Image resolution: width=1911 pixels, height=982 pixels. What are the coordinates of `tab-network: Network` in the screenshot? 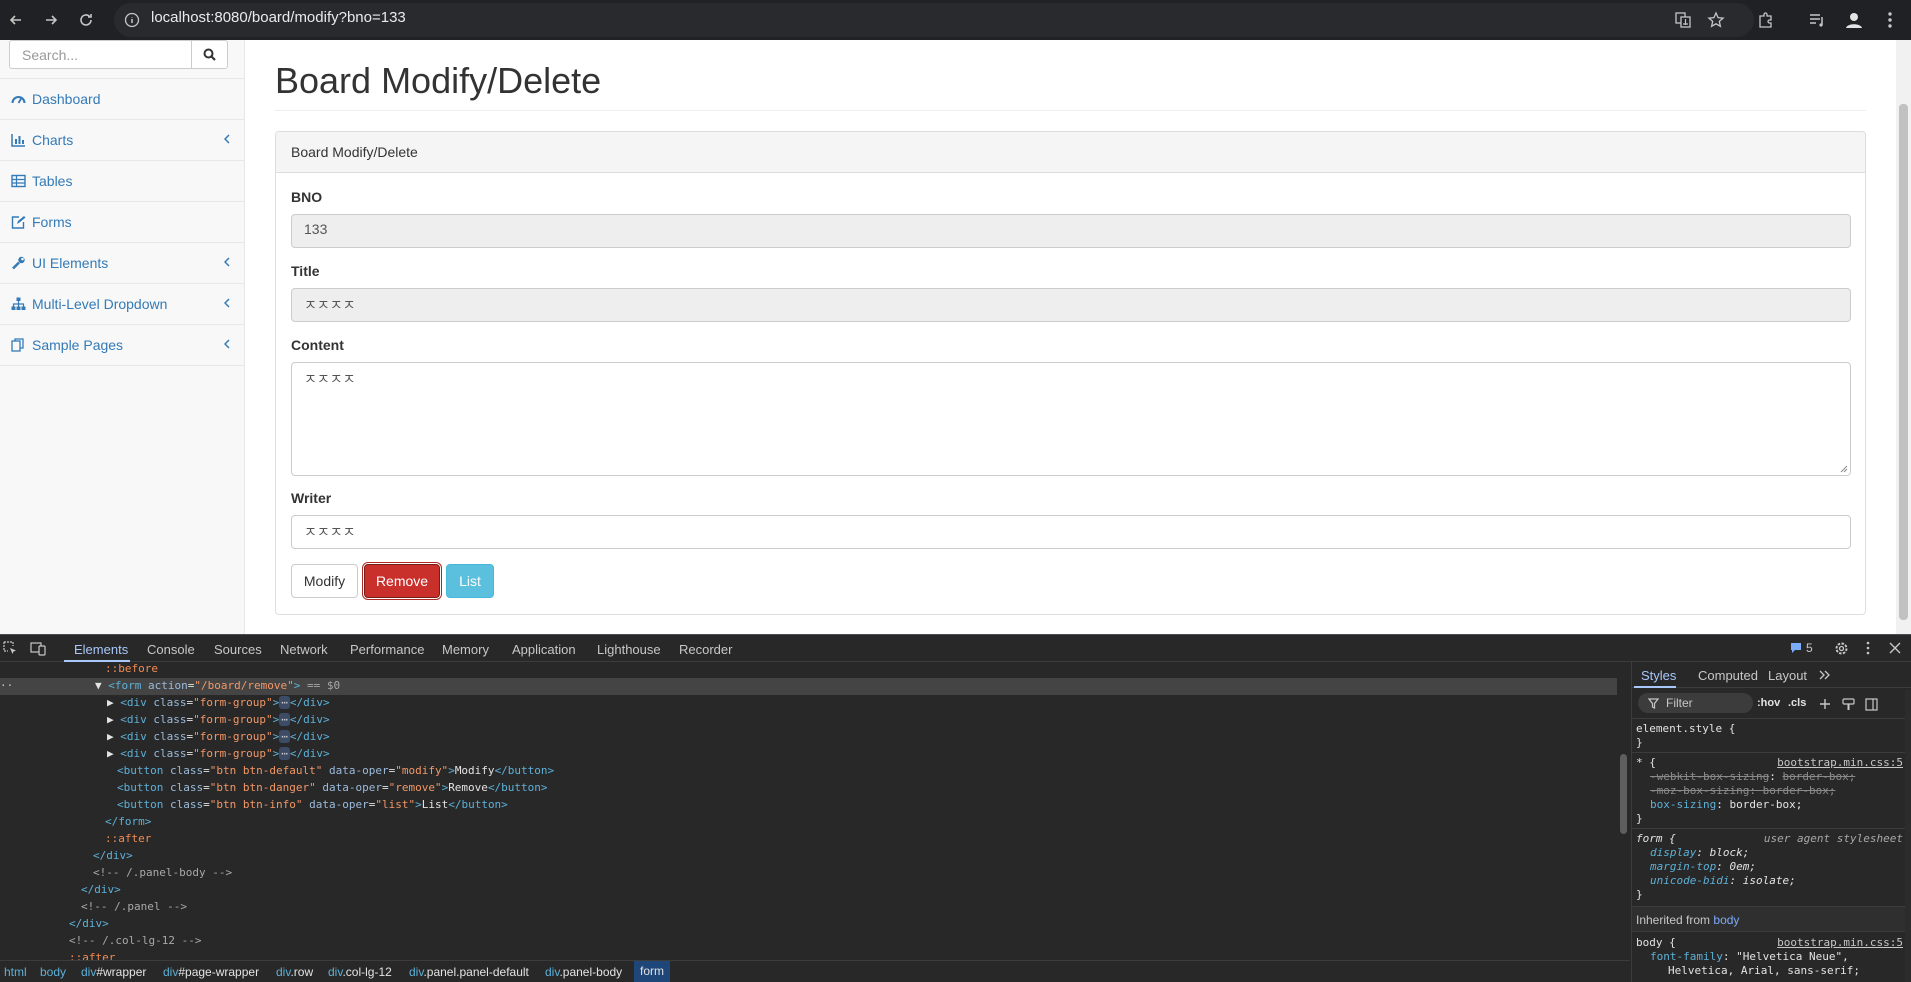 It's located at (304, 649).